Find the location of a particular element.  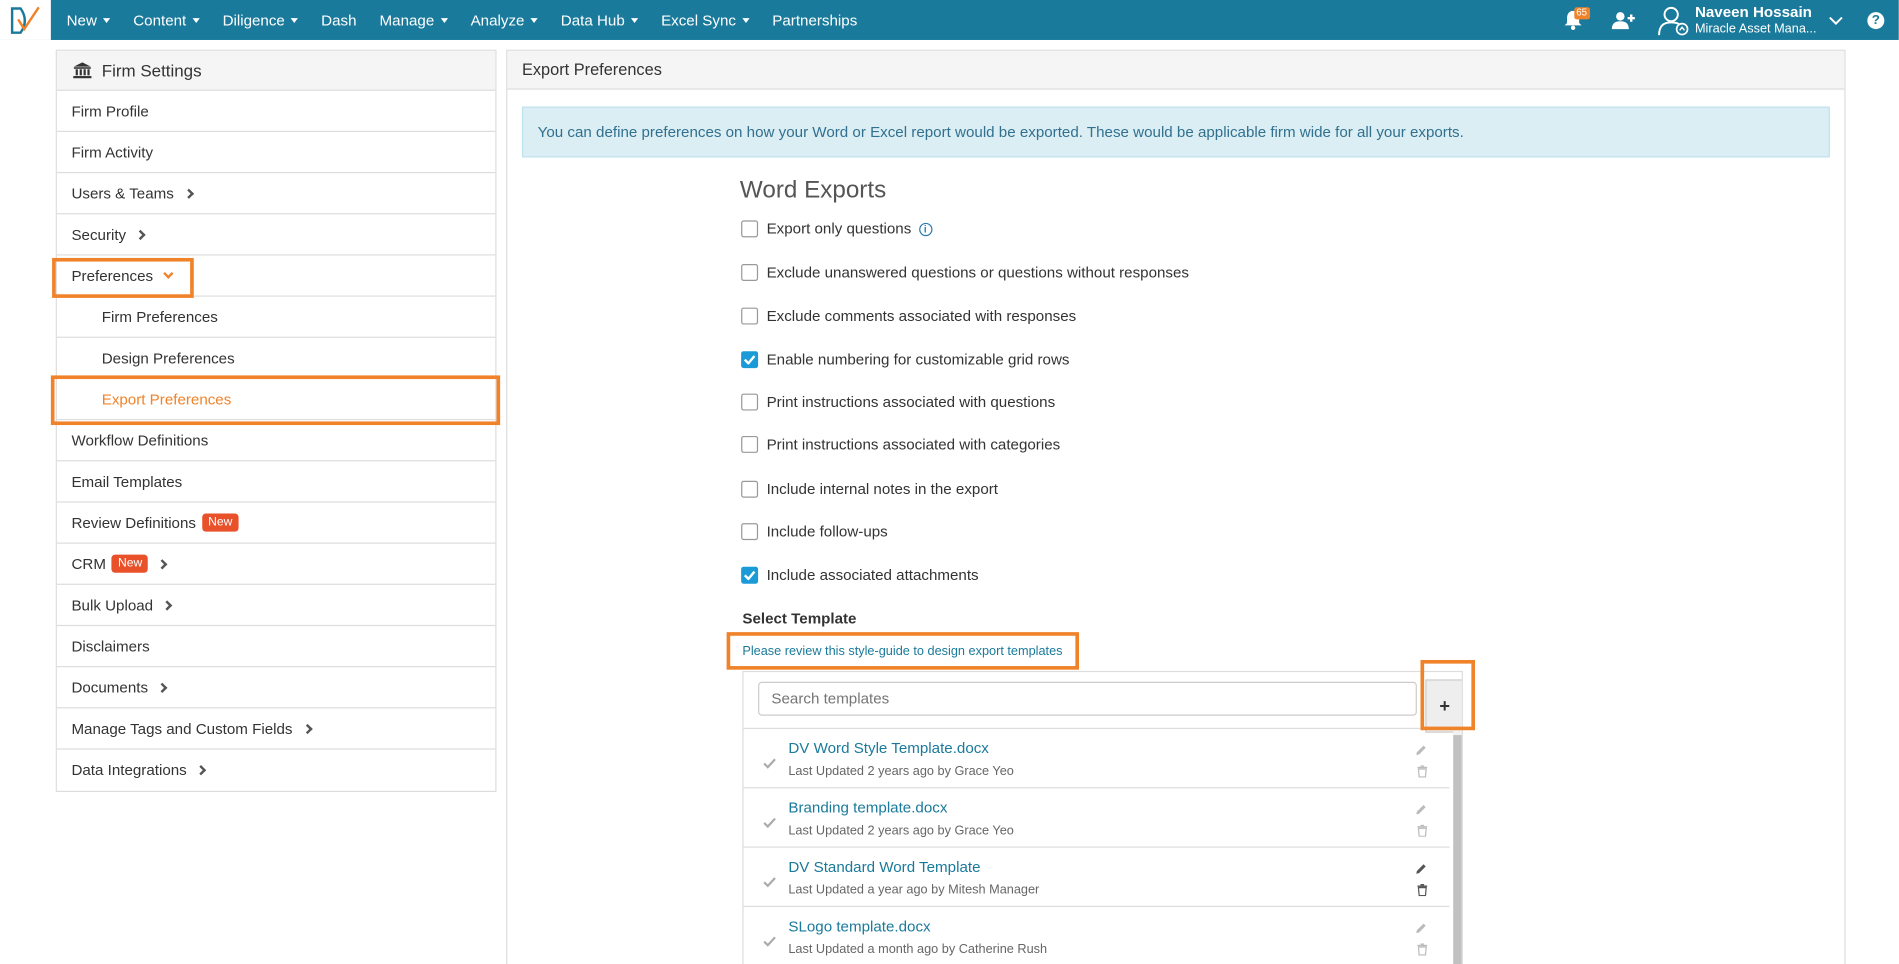

sidebar-item-label: Disclaimers is located at coordinates (110, 646).